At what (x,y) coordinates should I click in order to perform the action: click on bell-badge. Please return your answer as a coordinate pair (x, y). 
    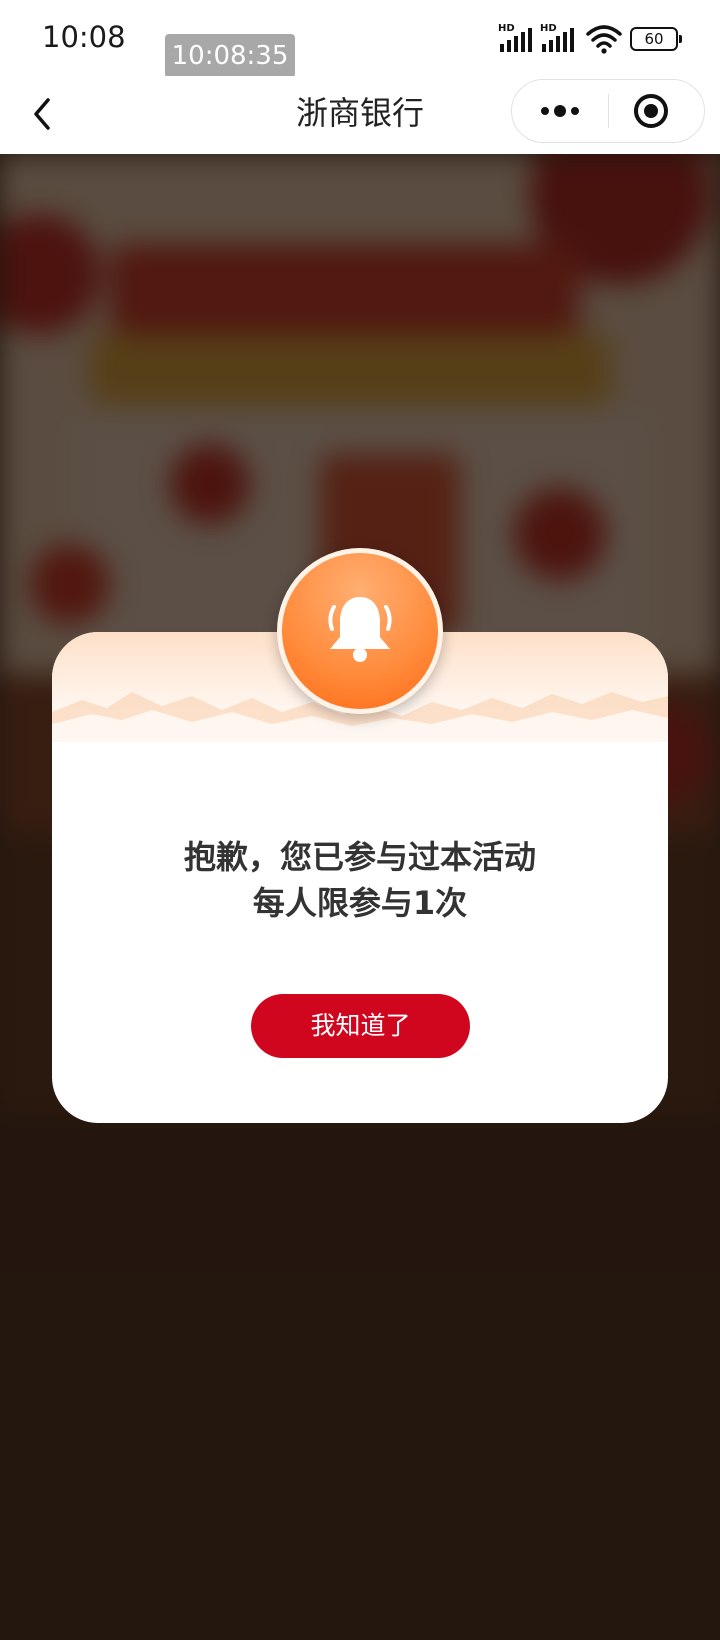
    Looking at the image, I should click on (360, 631).